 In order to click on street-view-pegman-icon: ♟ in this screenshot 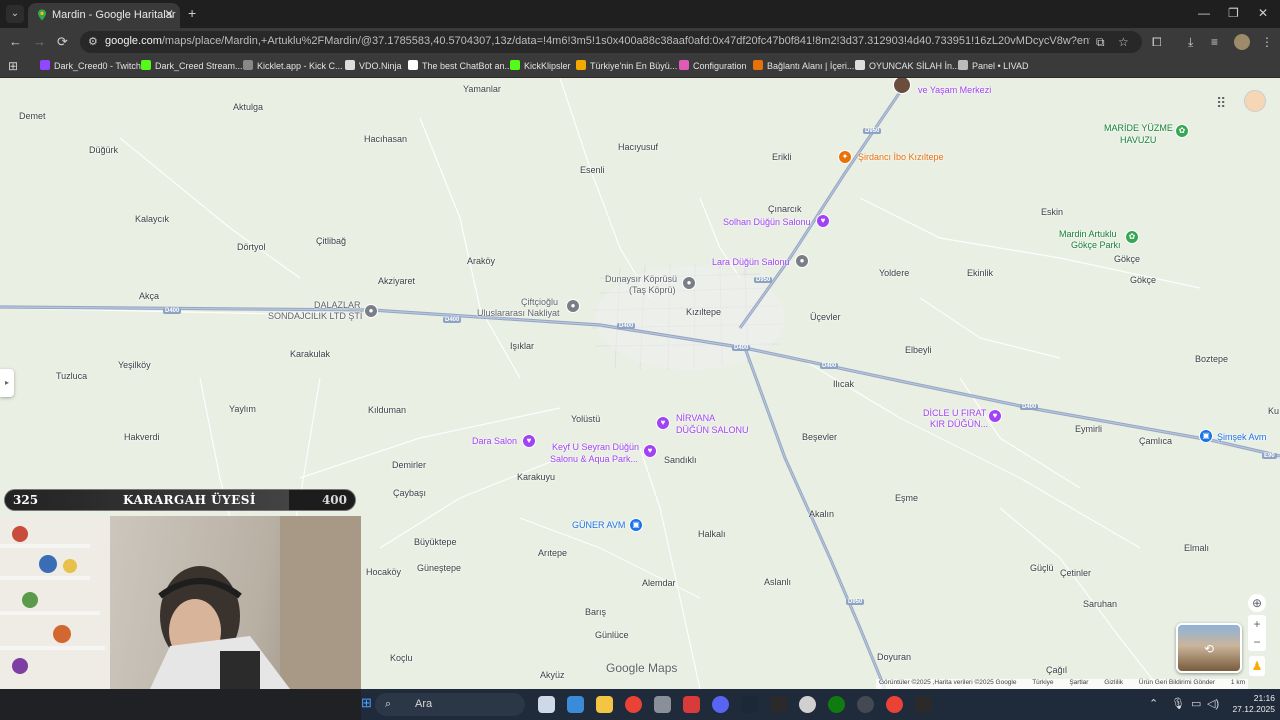, I will do `click(1257, 666)`.